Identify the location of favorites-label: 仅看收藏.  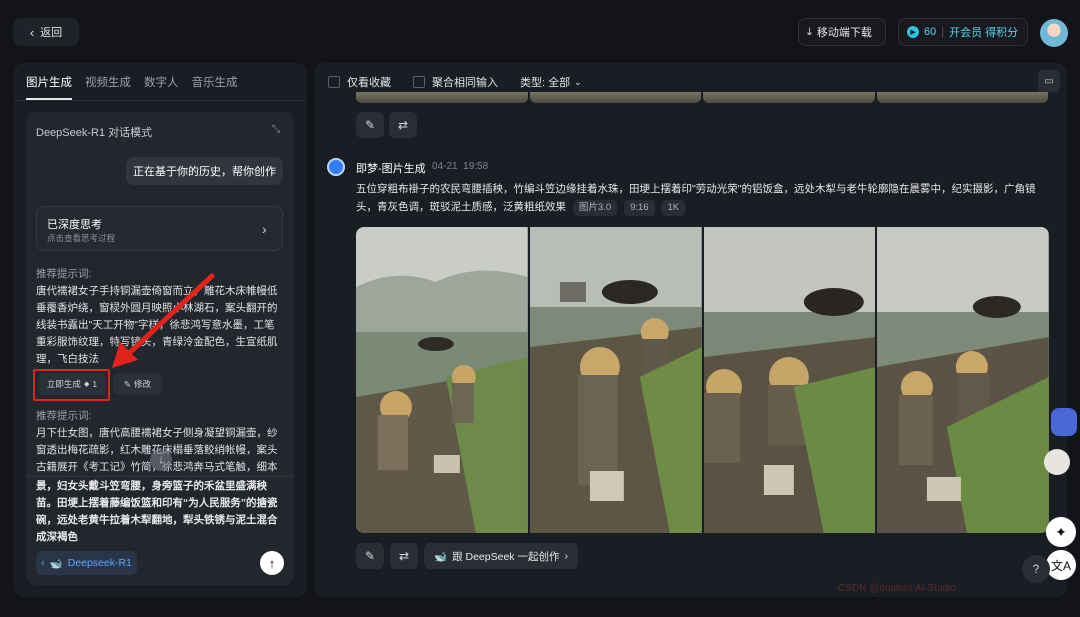
(369, 83).